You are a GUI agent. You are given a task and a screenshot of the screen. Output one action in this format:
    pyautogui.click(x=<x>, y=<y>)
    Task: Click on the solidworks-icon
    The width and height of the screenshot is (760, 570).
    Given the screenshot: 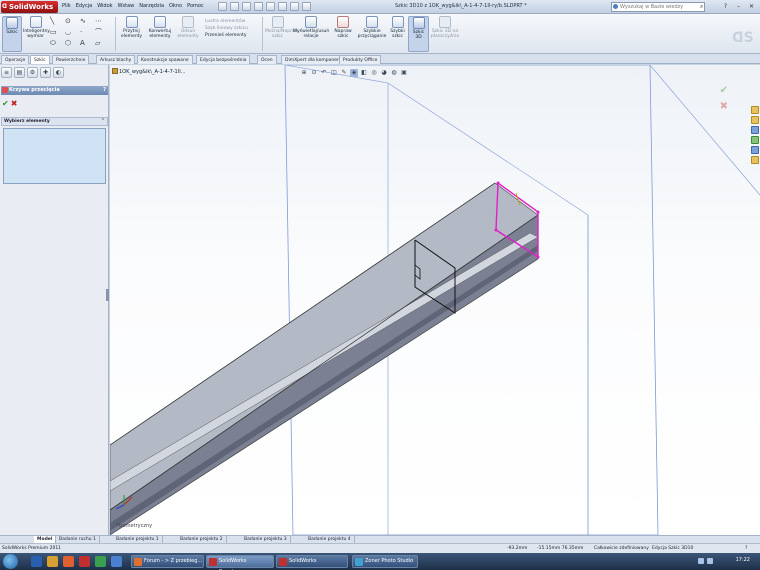 What is the action you would take?
    pyautogui.click(x=84, y=561)
    